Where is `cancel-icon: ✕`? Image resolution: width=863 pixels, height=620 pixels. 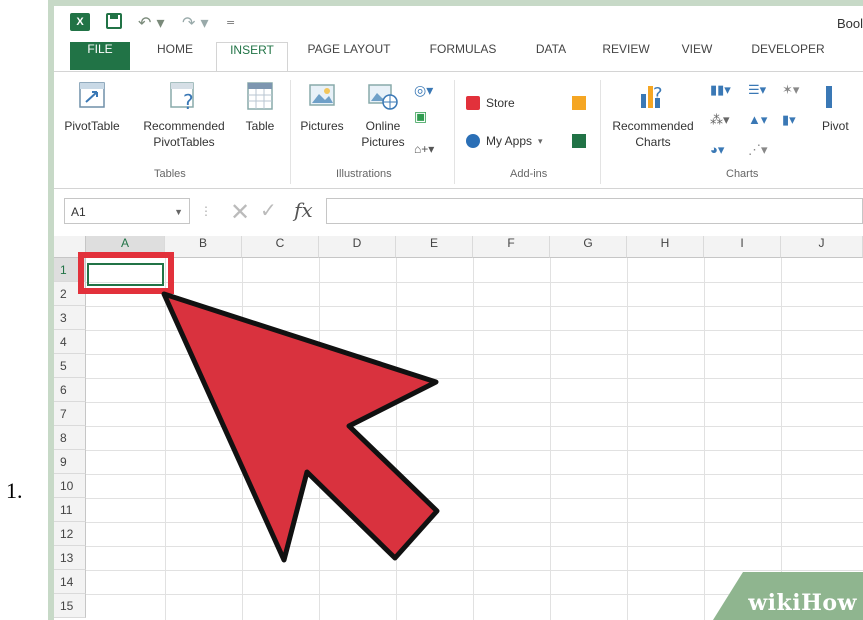
cancel-icon: ✕ is located at coordinates (240, 212).